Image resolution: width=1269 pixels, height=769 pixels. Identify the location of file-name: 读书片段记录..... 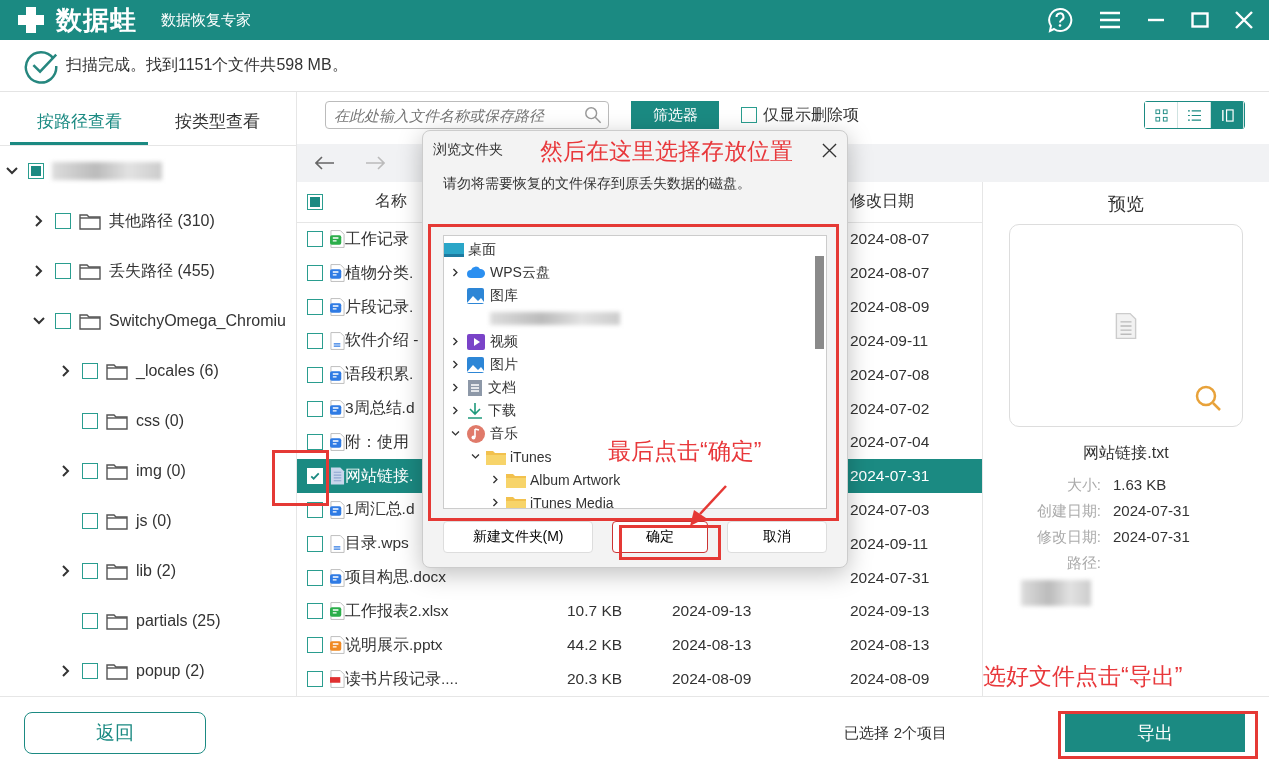
(402, 678).